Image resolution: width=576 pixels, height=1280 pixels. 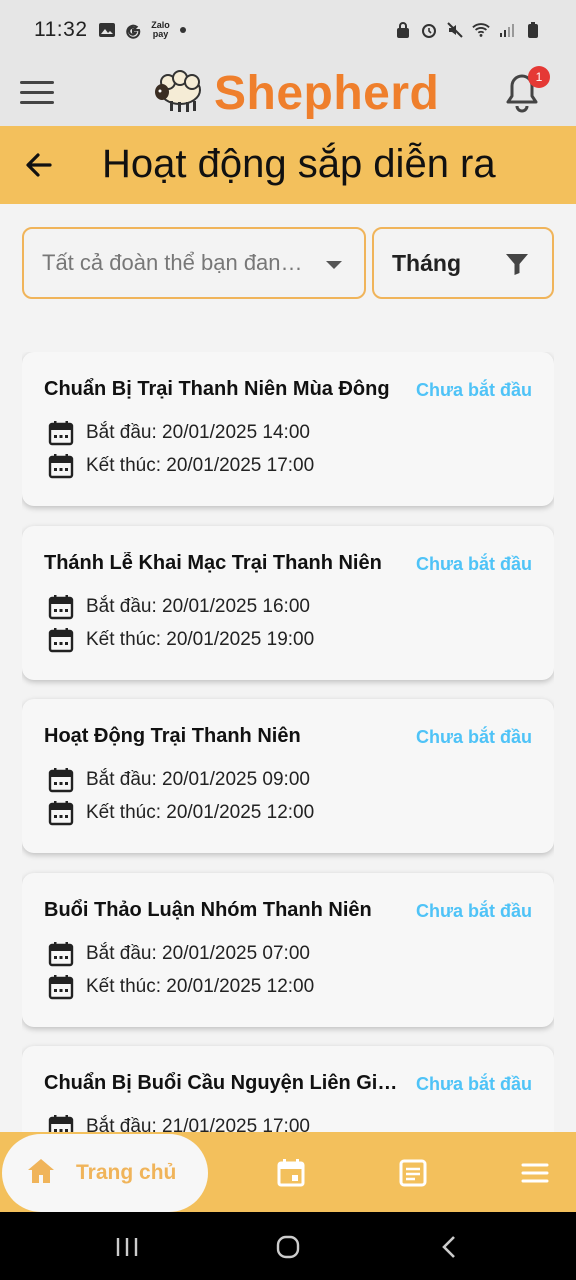 I want to click on event-start-row: Bắt đầu: 21/01/2025 17:00, so click(x=179, y=1123).